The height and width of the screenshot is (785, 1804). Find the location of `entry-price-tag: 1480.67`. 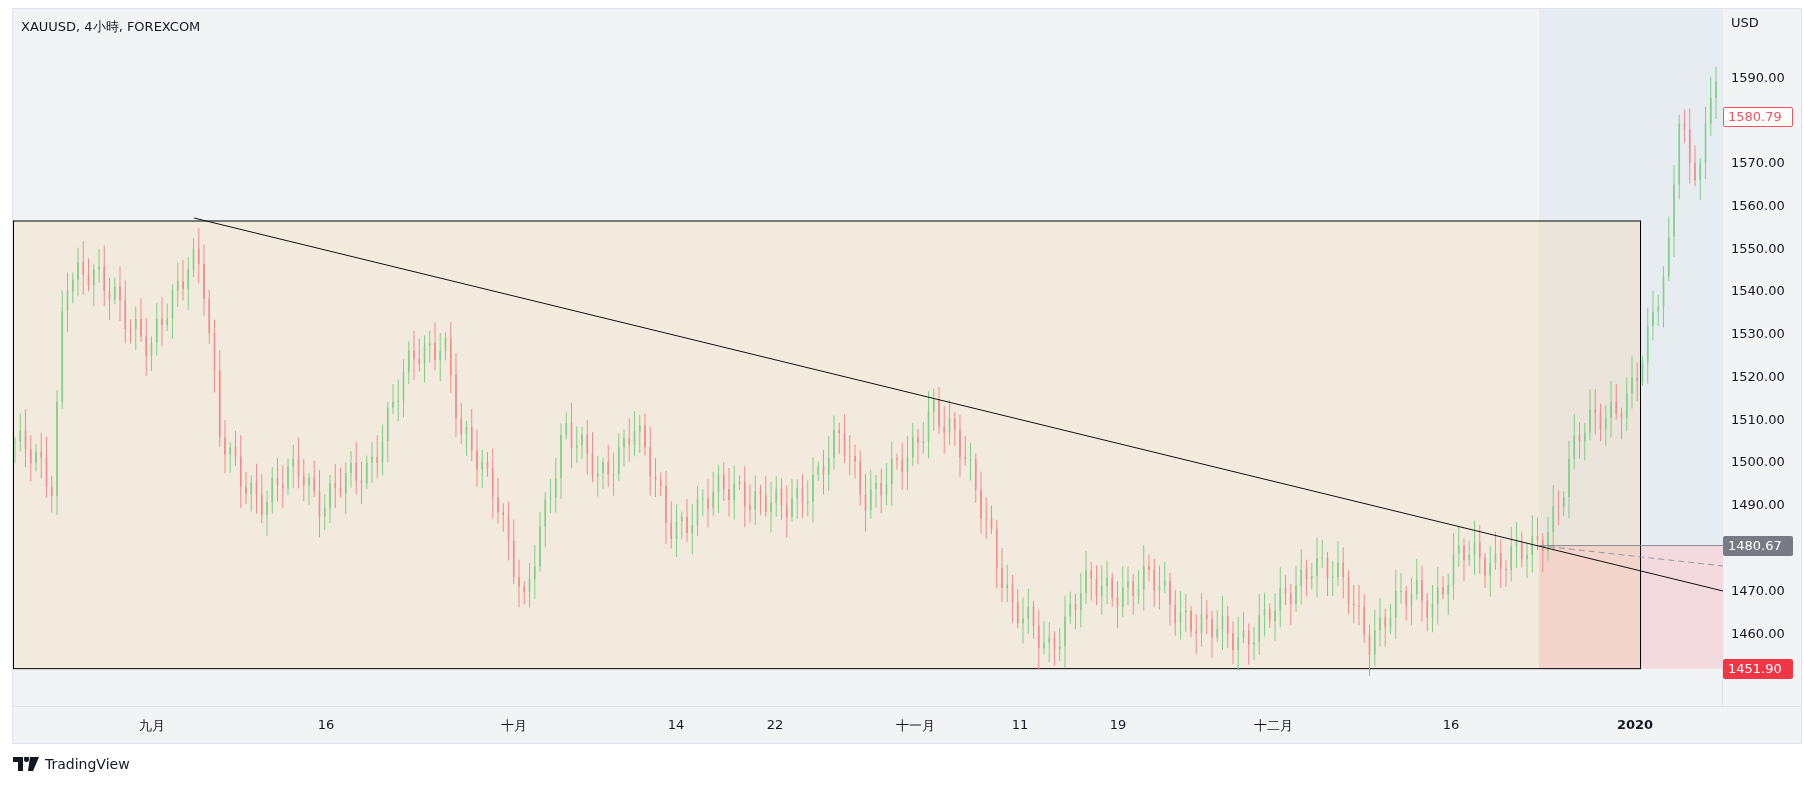

entry-price-tag: 1480.67 is located at coordinates (1758, 546).